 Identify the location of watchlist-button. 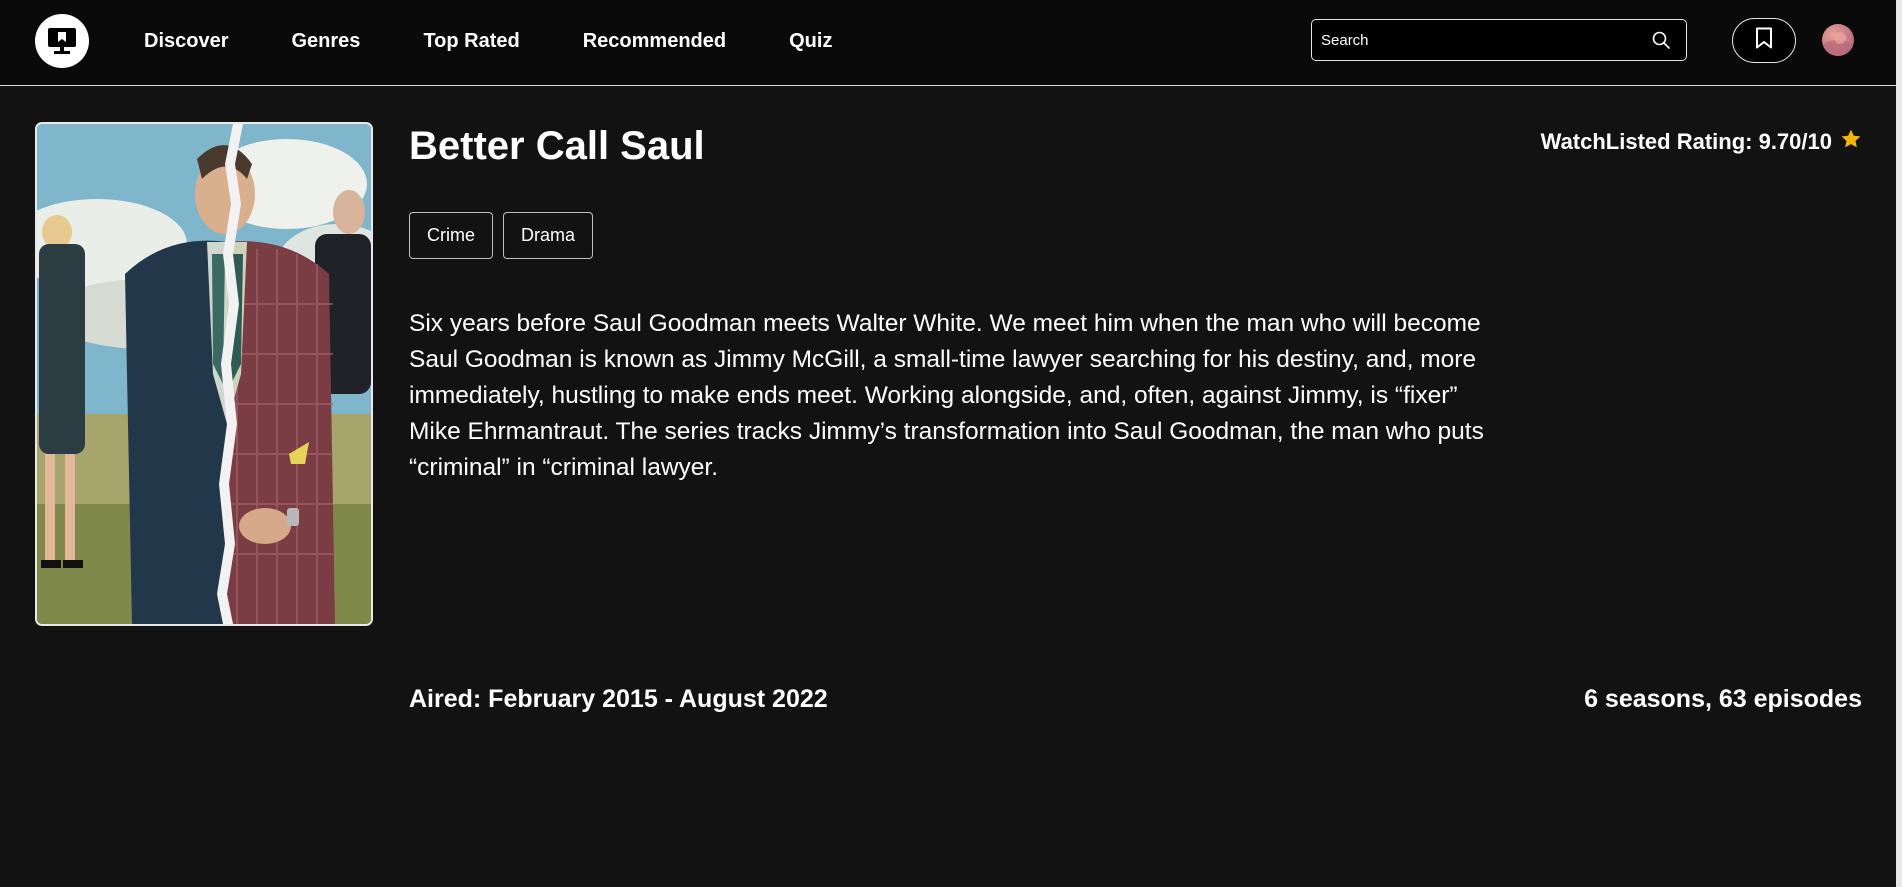
(1764, 40).